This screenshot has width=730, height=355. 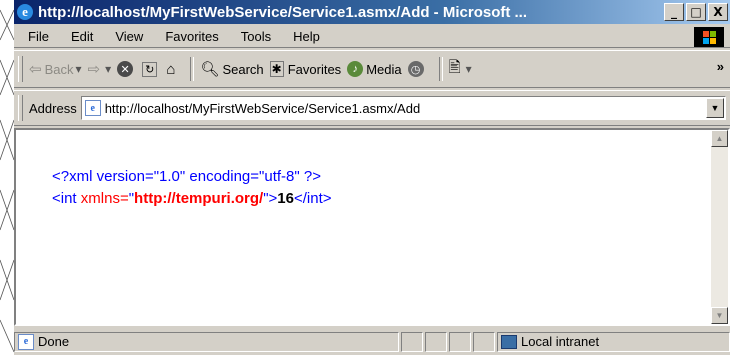 I want to click on status-zone: Local intranet, so click(x=560, y=341).